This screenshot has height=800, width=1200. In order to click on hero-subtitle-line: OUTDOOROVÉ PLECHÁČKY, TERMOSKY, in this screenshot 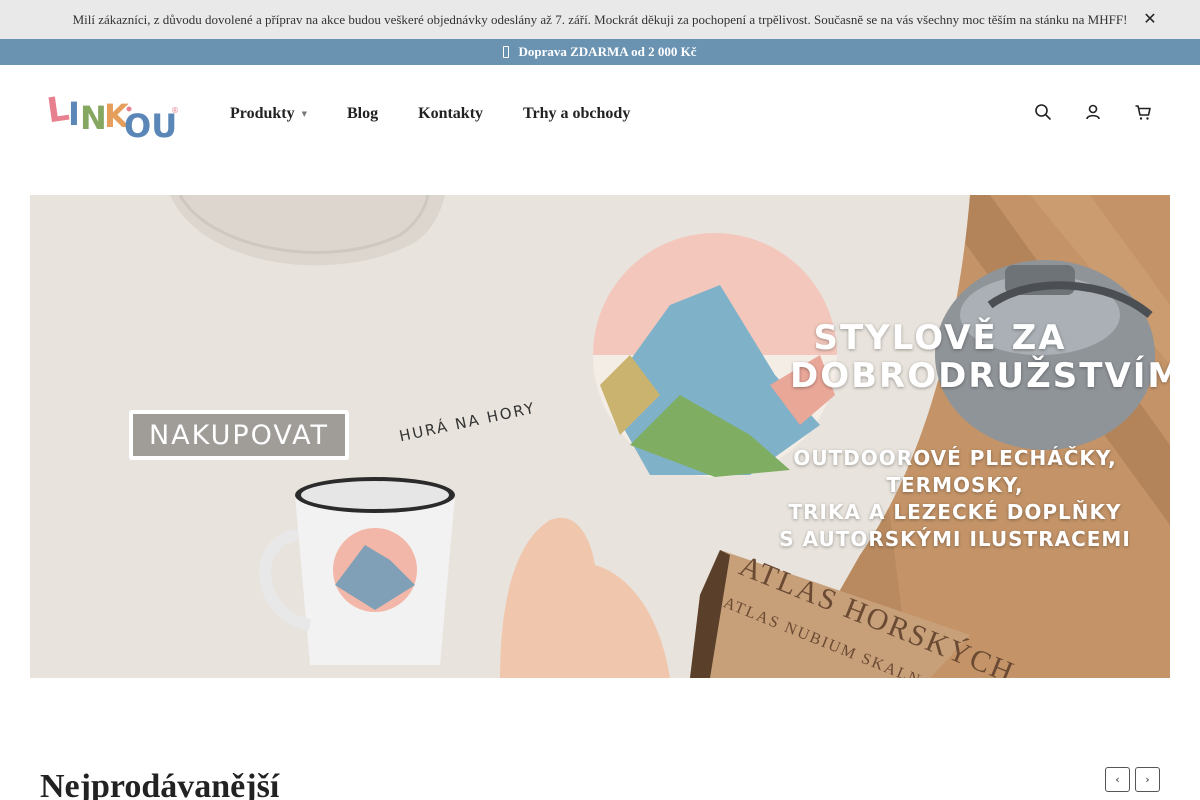, I will do `click(955, 471)`.